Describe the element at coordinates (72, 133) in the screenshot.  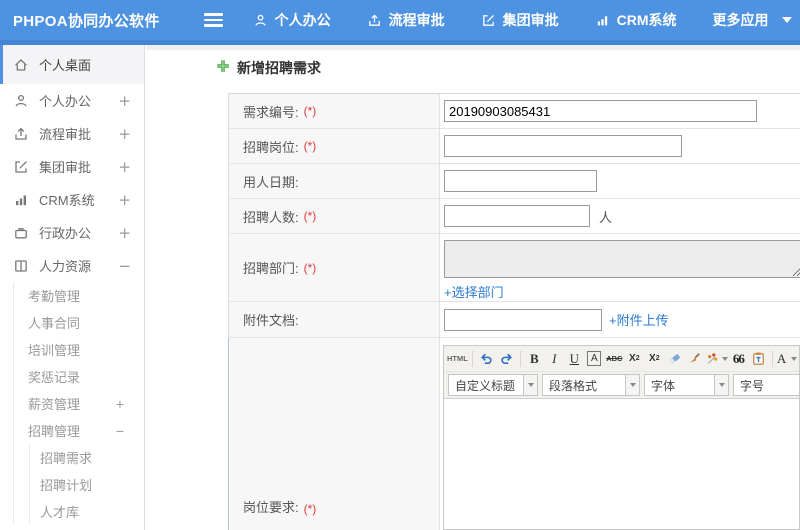
I see `sidebar-item-process-approval: 流程审批 +` at that location.